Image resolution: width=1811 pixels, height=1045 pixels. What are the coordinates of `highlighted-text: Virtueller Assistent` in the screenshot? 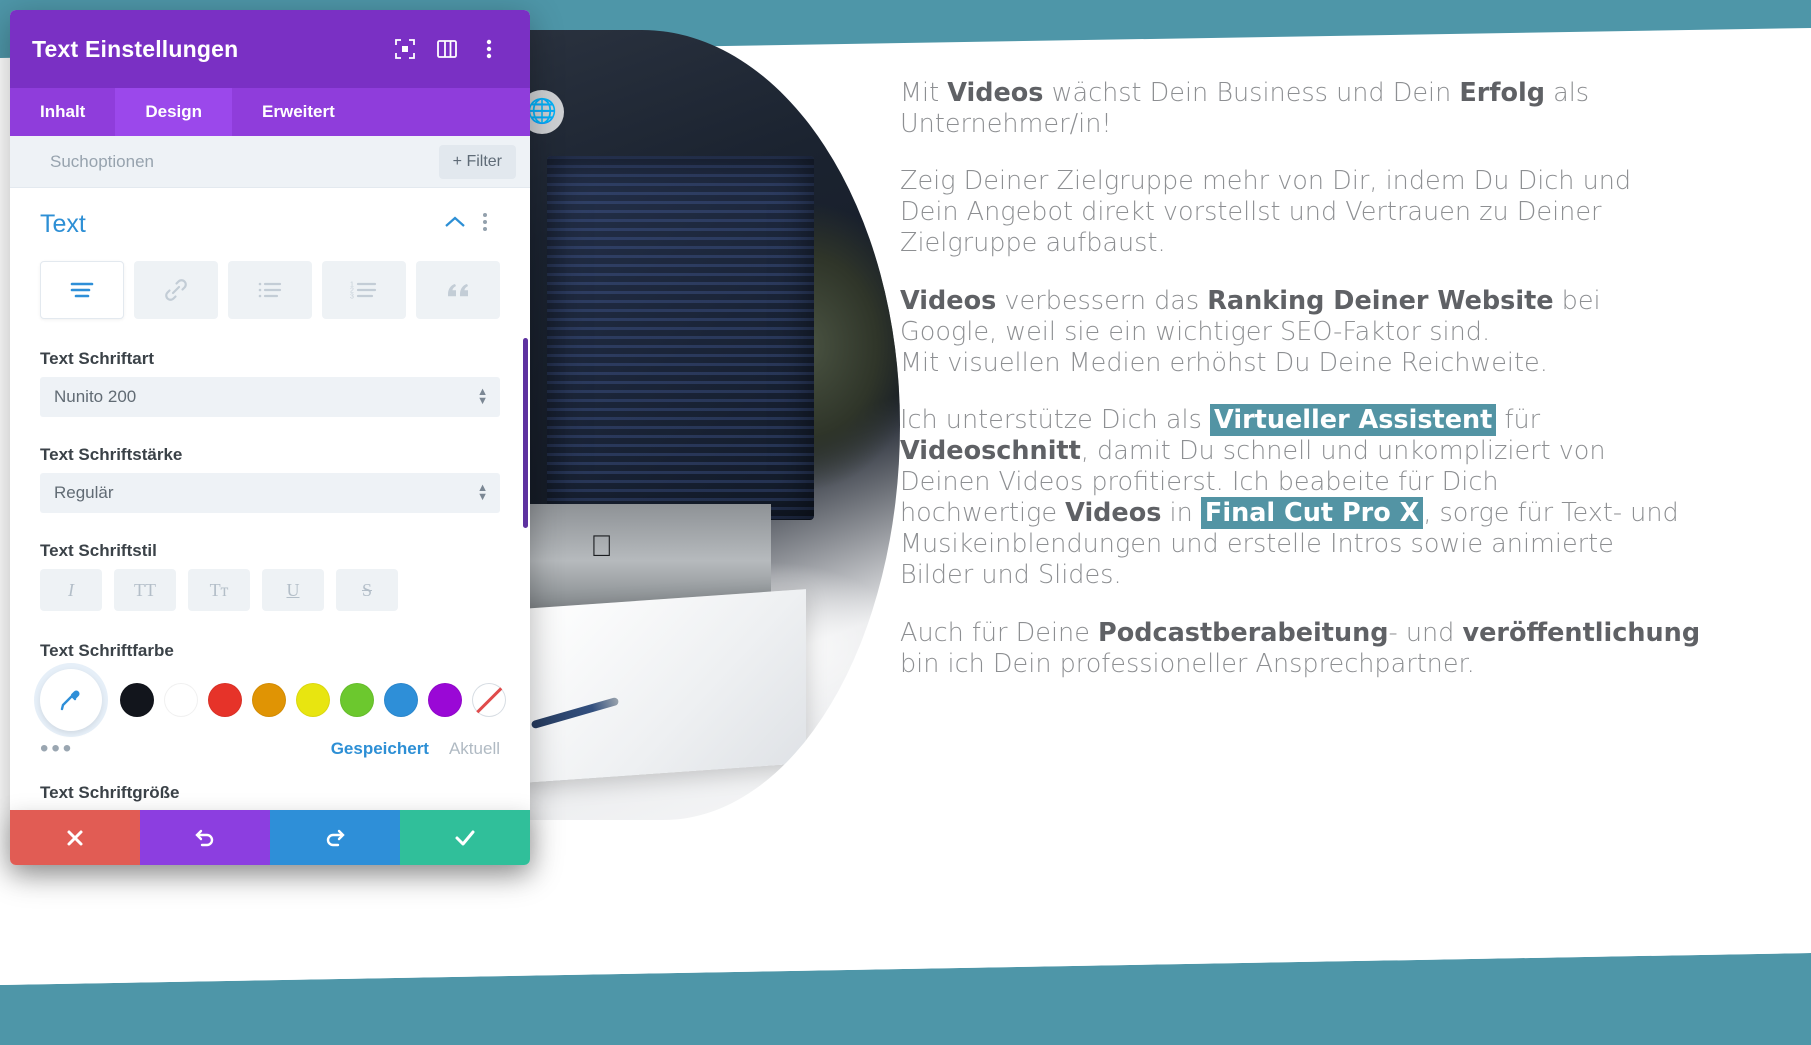 It's located at (1353, 419).